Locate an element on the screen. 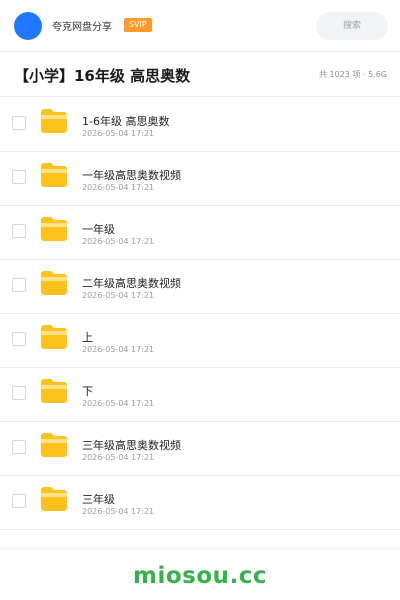 The width and height of the screenshot is (400, 600). file-name: 上 is located at coordinates (87, 337).